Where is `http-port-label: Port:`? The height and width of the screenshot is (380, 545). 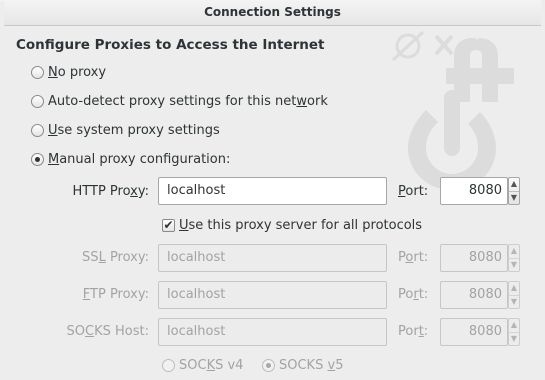
http-port-label: Port: is located at coordinates (413, 191).